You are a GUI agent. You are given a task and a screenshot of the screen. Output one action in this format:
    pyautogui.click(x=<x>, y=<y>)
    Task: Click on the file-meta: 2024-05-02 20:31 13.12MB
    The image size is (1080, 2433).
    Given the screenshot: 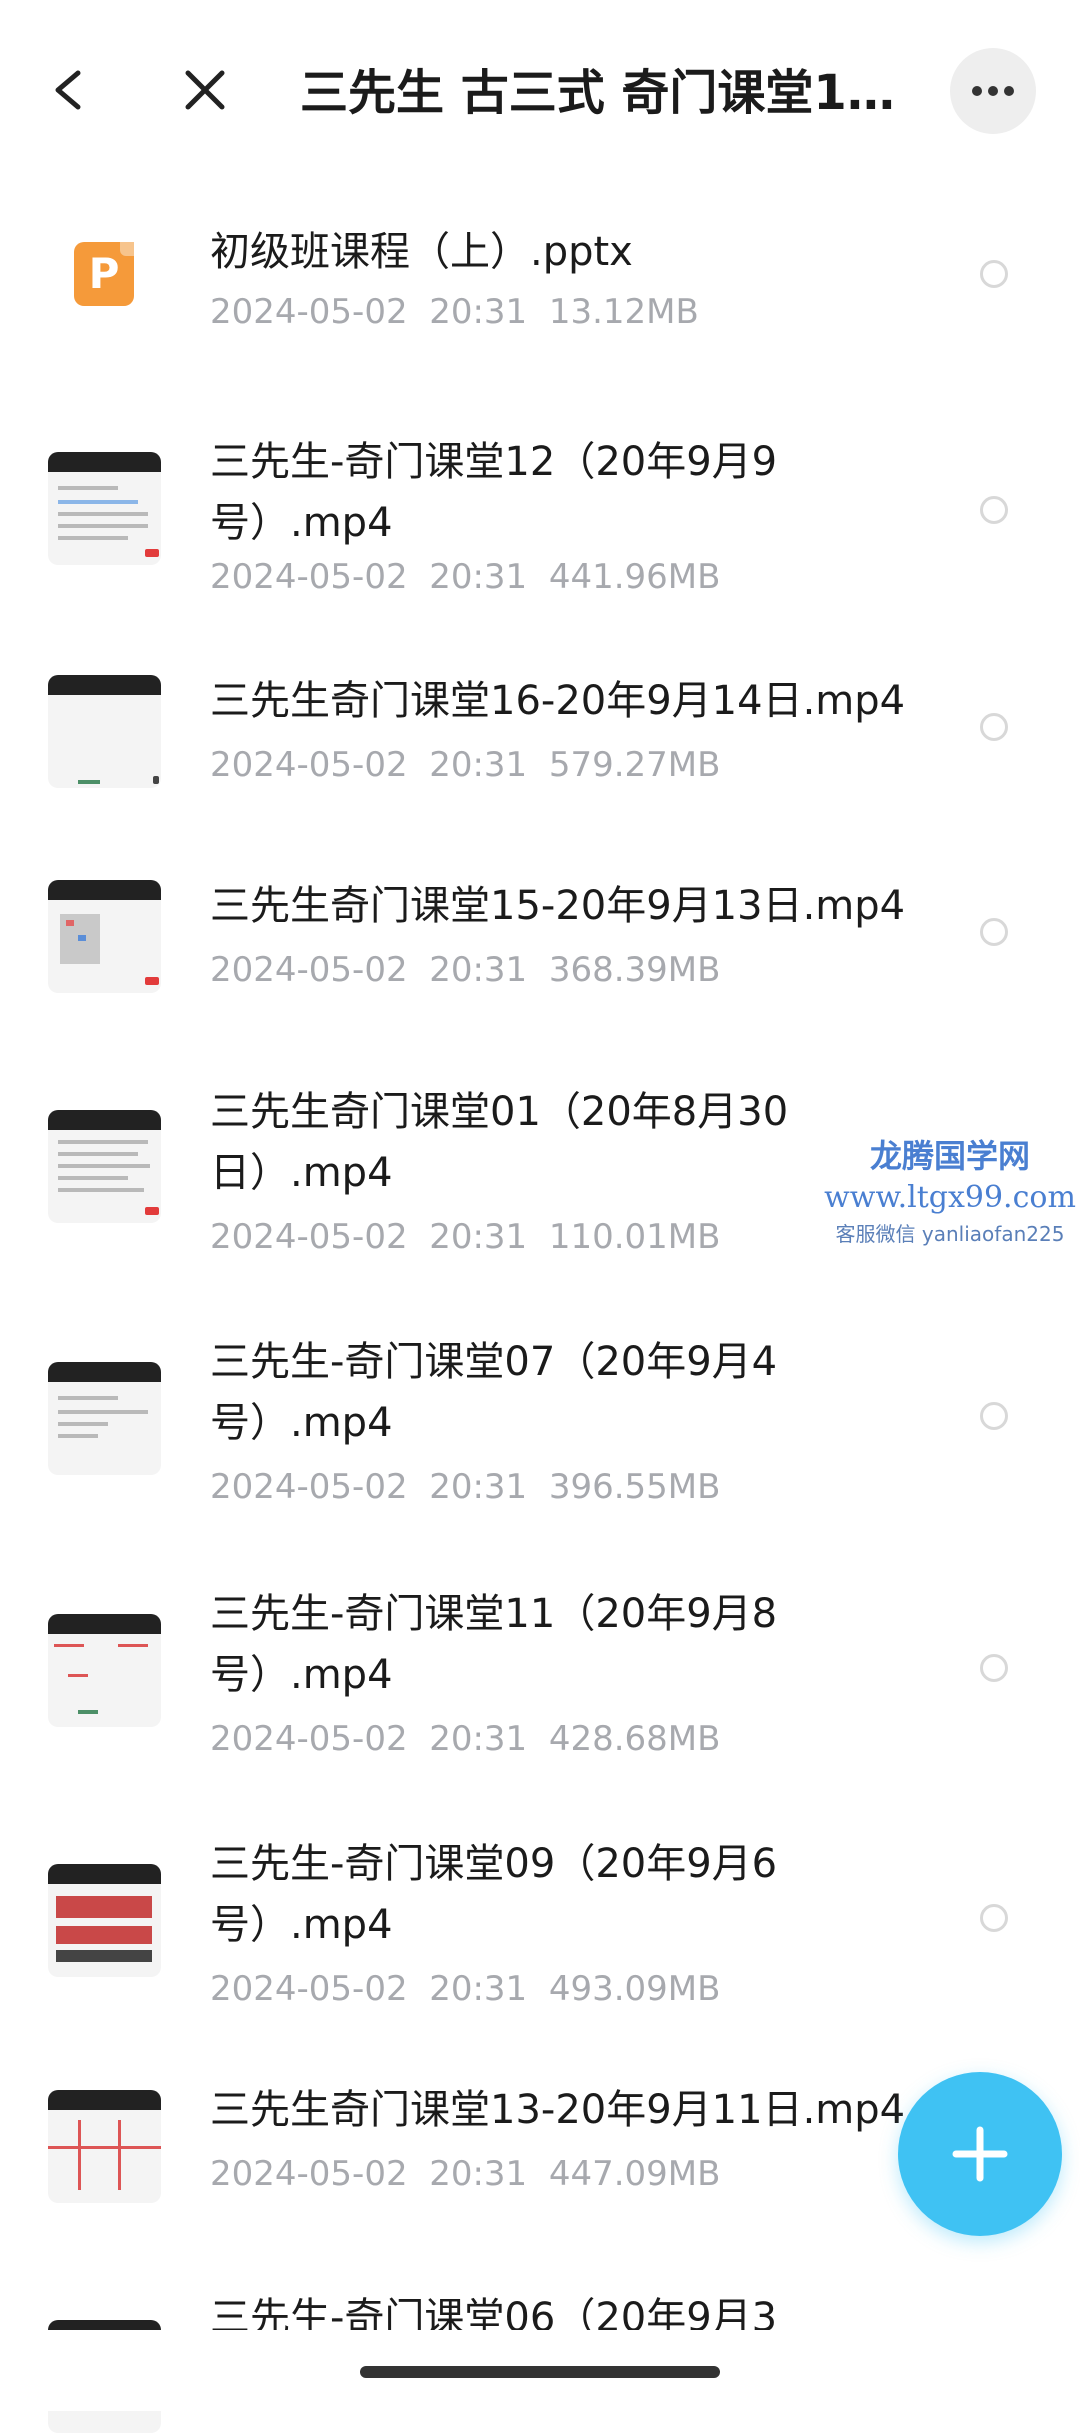 What is the action you would take?
    pyautogui.click(x=454, y=312)
    